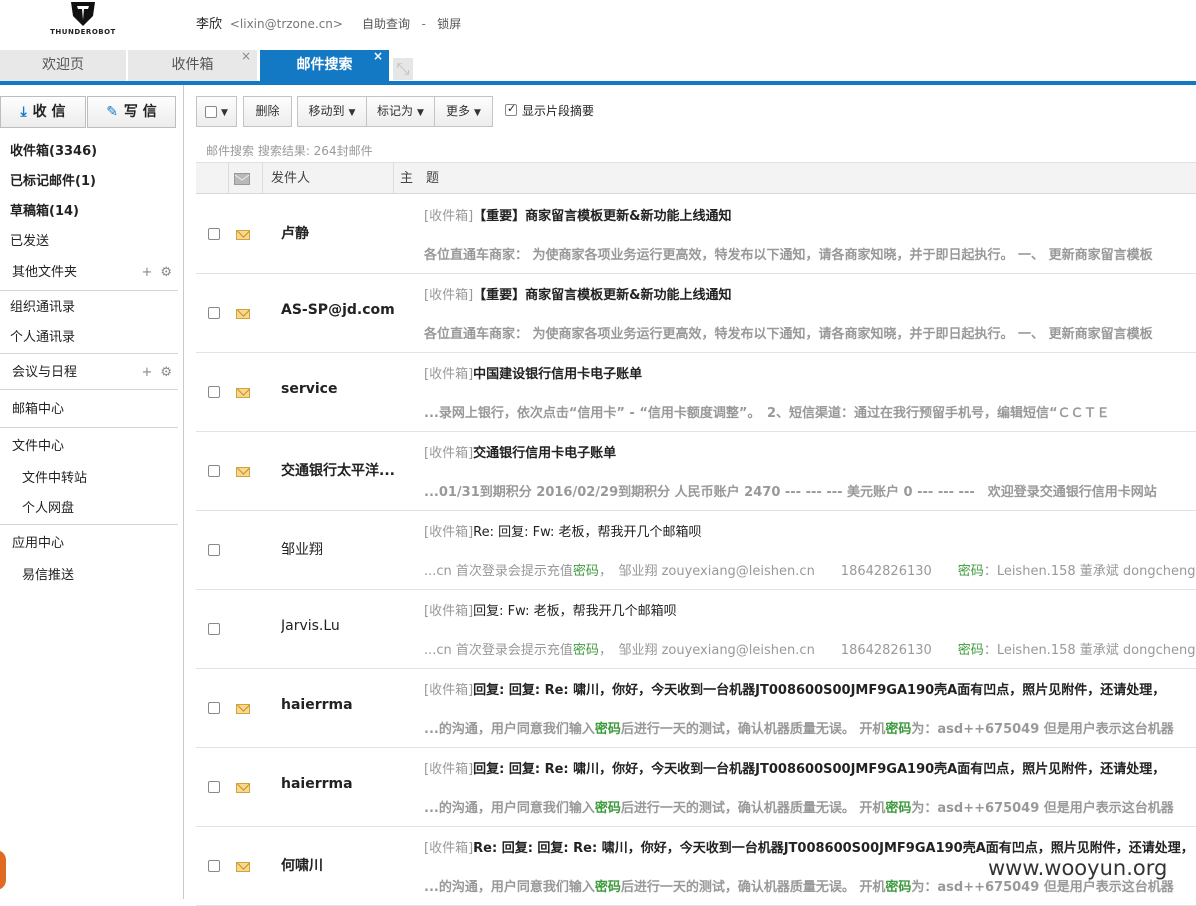 The height and width of the screenshot is (906, 1196). What do you see at coordinates (449, 24) in the screenshot?
I see `lock-screen-link: 锁屏` at bounding box center [449, 24].